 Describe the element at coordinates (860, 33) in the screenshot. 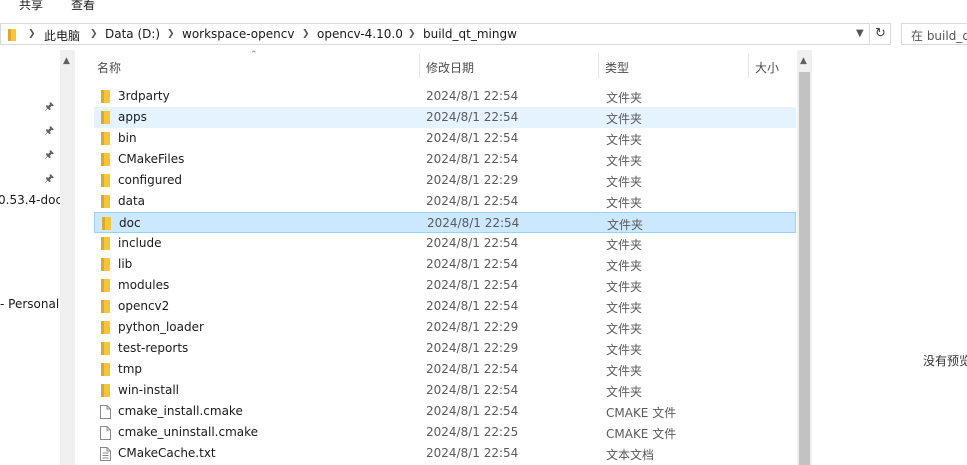

I see `chevron-down-icon: ▼` at that location.